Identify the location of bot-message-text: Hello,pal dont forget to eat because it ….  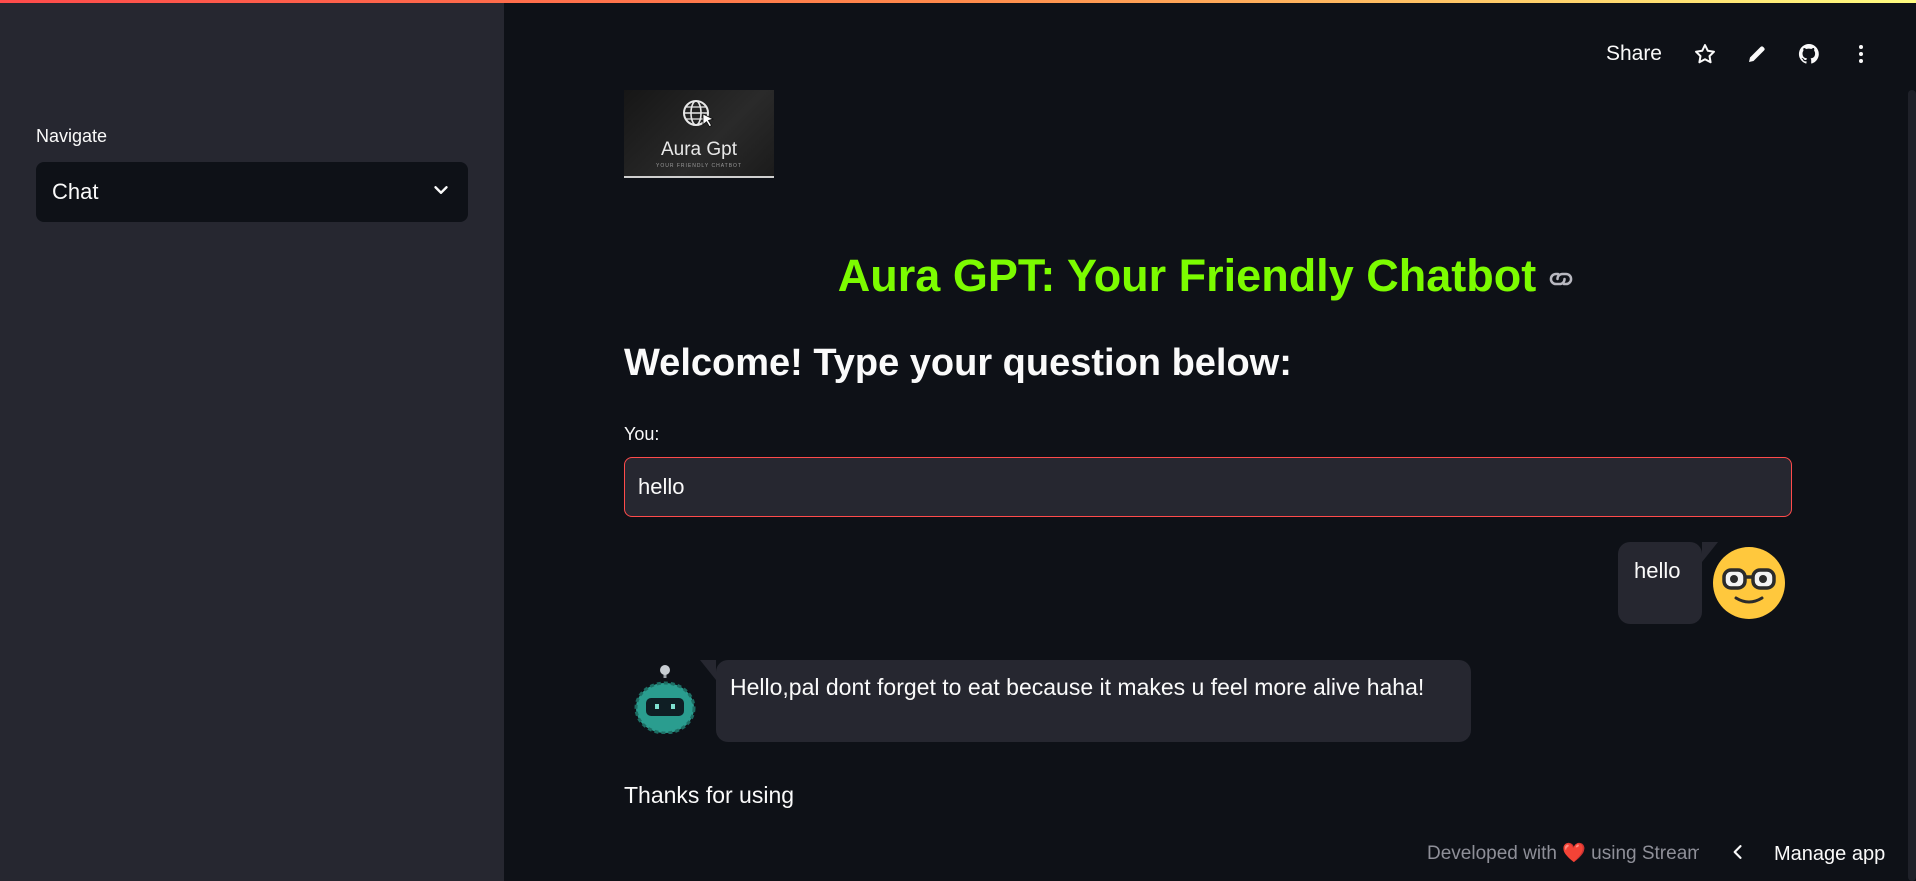
(1077, 687).